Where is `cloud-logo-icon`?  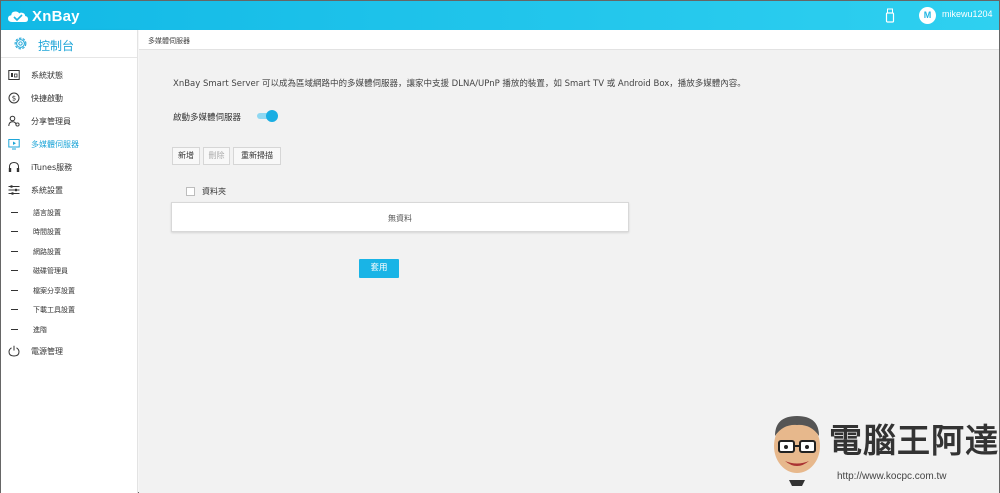
cloud-logo-icon is located at coordinates (18, 16).